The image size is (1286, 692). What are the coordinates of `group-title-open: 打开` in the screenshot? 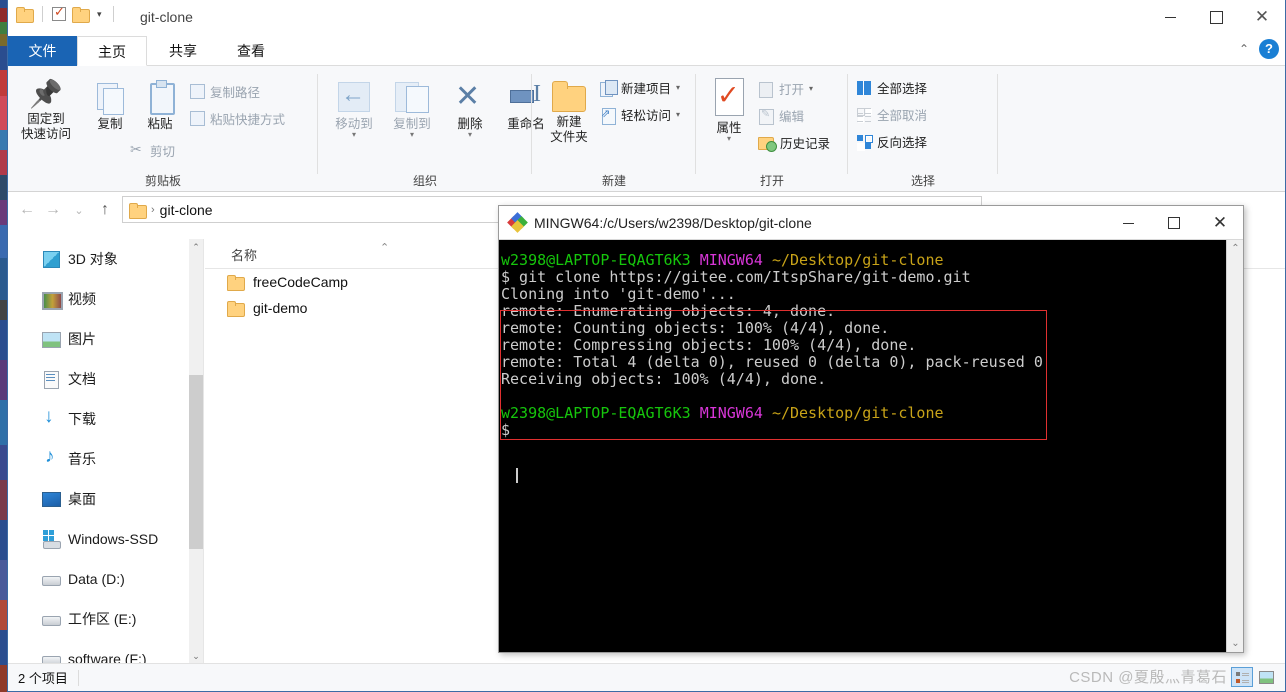 It's located at (771, 181).